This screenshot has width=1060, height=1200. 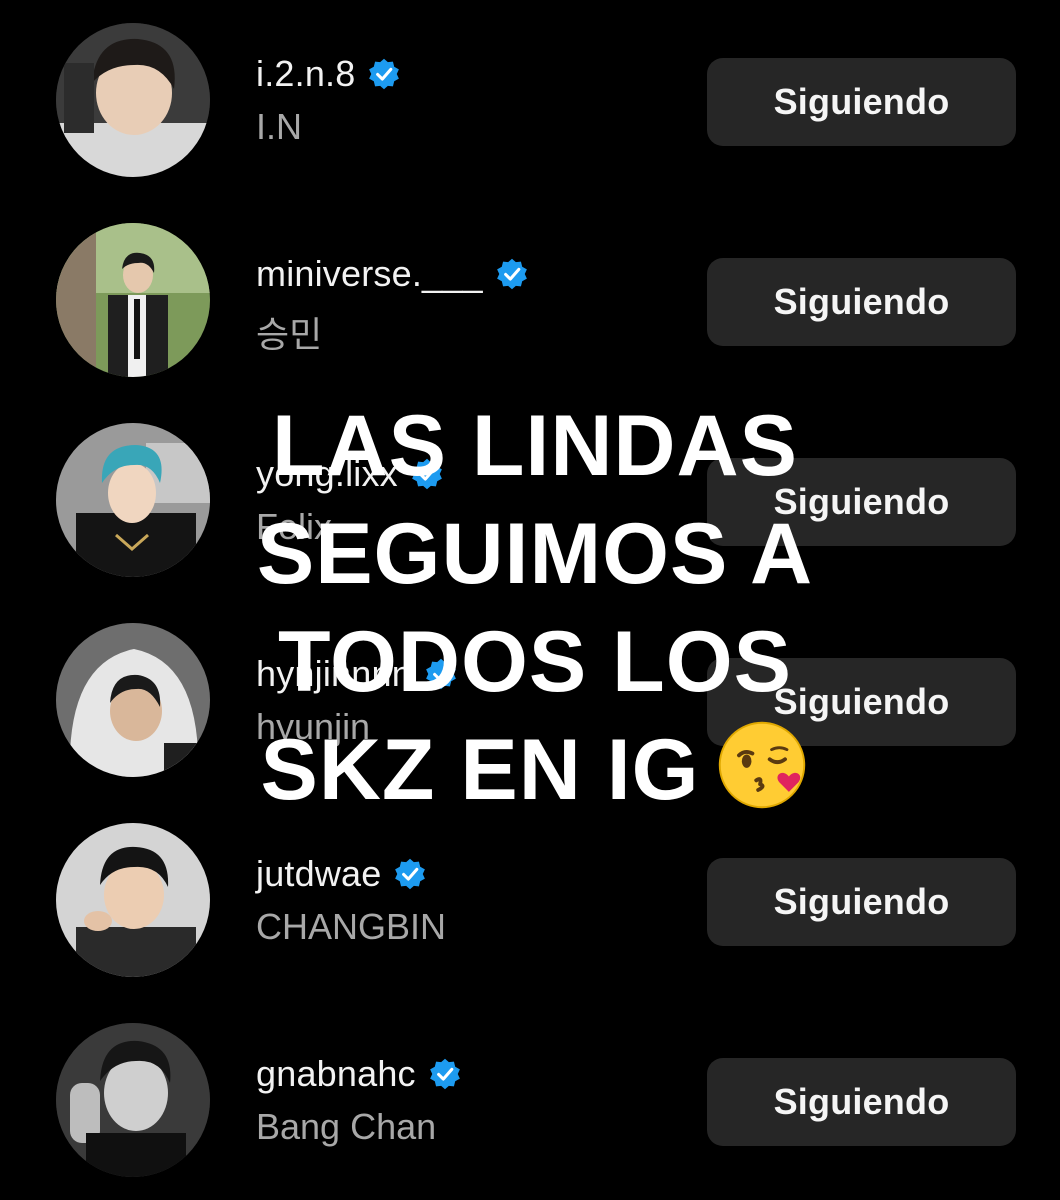 What do you see at coordinates (279, 126) in the screenshot?
I see `full-name: I.N` at bounding box center [279, 126].